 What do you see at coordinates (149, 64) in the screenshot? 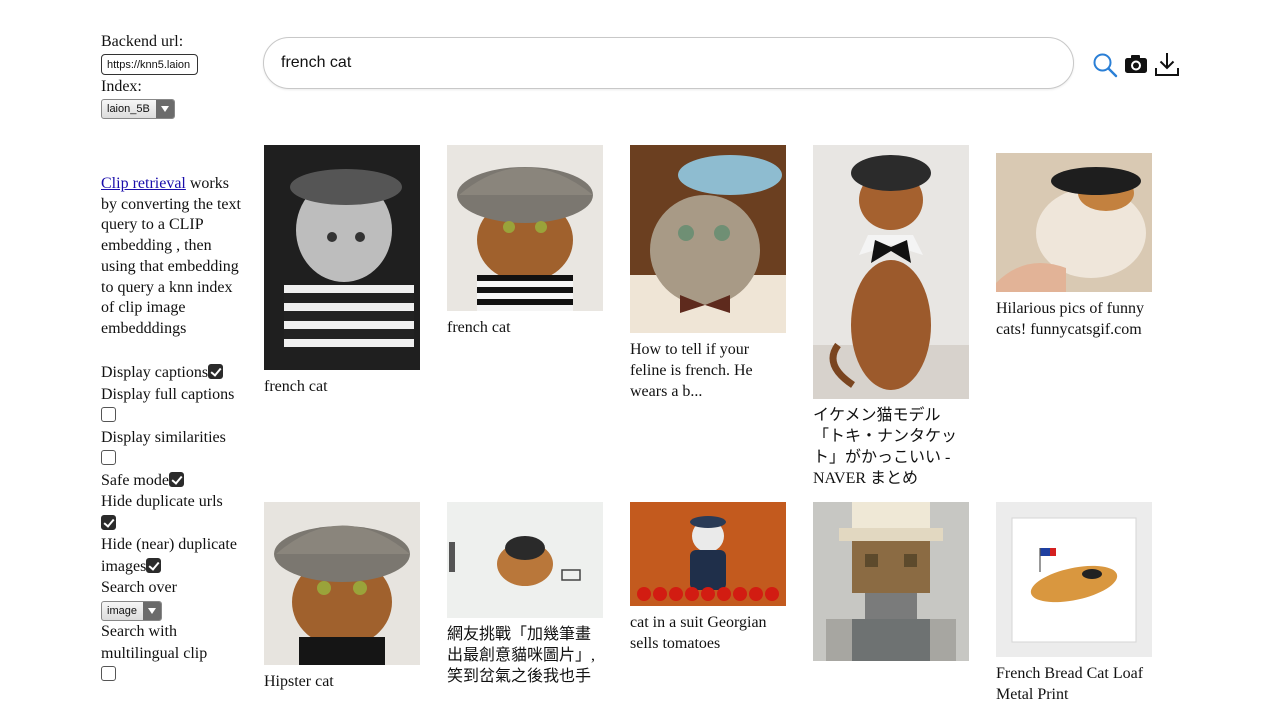
I see `backend-url-input` at bounding box center [149, 64].